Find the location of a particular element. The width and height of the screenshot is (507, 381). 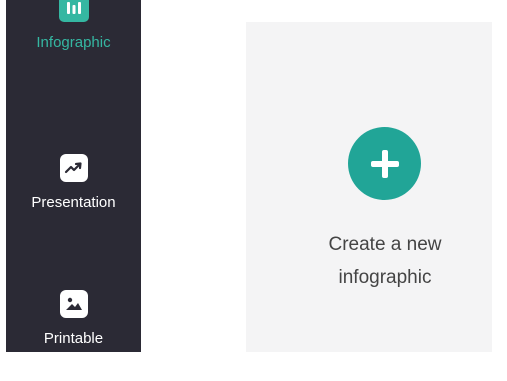

bar-chart-icon is located at coordinates (73, 11).